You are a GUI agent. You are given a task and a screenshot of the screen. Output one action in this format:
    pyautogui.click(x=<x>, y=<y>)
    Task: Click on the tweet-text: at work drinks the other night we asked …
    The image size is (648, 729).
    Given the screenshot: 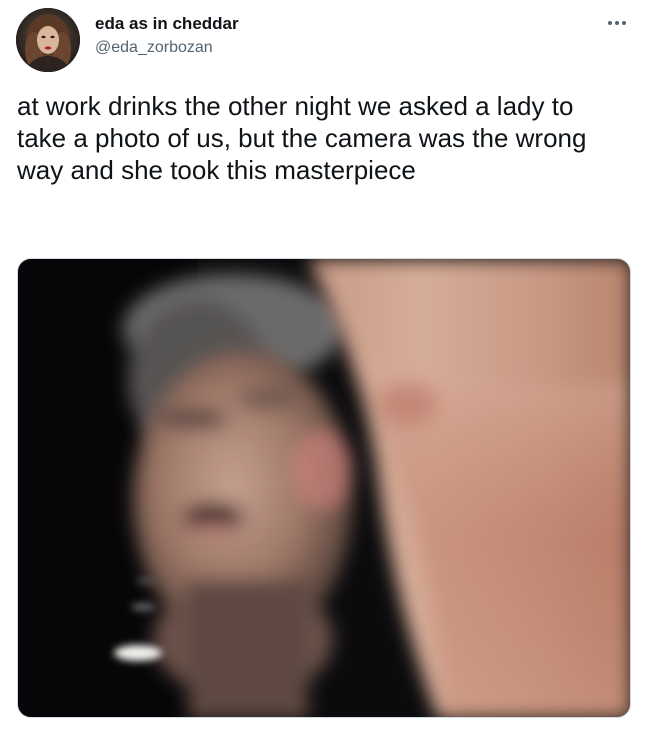 What is the action you would take?
    pyautogui.click(x=302, y=138)
    